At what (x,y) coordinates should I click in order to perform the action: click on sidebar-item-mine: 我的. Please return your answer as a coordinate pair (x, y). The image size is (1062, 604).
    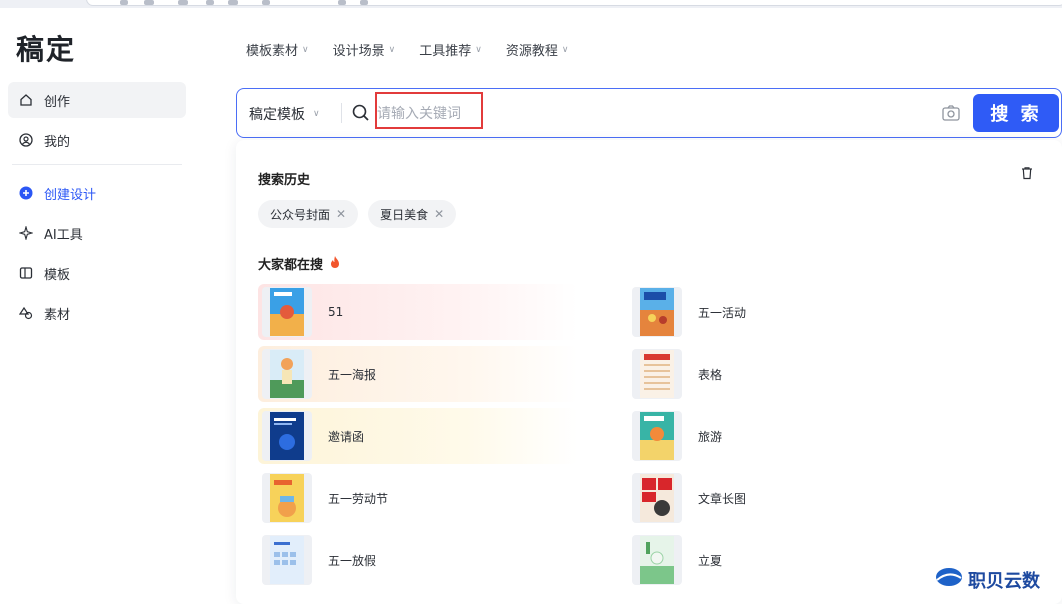
    Looking at the image, I should click on (97, 140).